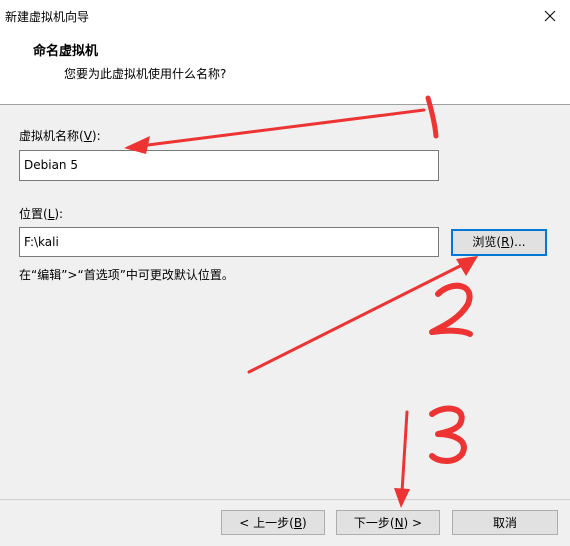 The height and width of the screenshot is (546, 570). What do you see at coordinates (66, 51) in the screenshot?
I see `page-title: 命名虚拟机` at bounding box center [66, 51].